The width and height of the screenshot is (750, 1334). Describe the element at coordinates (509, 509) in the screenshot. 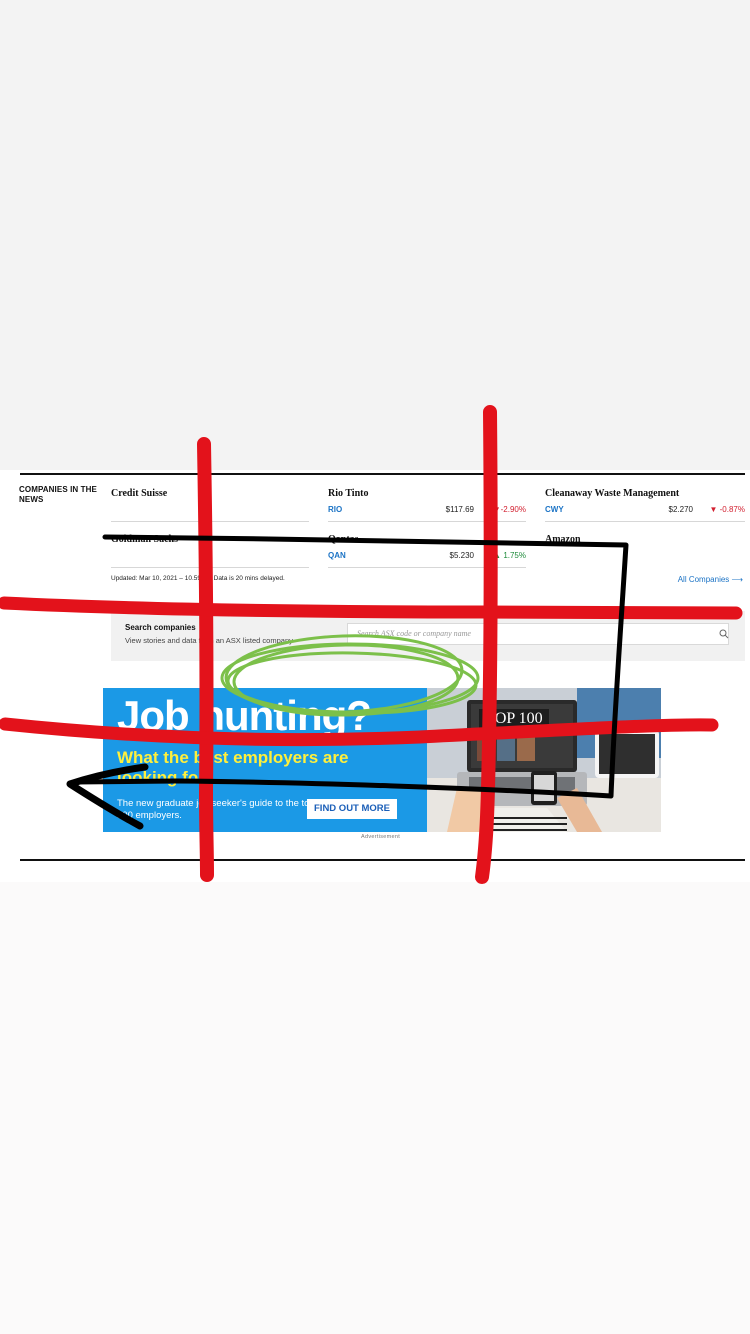

I see `price-change: ▼-2.90%` at that location.